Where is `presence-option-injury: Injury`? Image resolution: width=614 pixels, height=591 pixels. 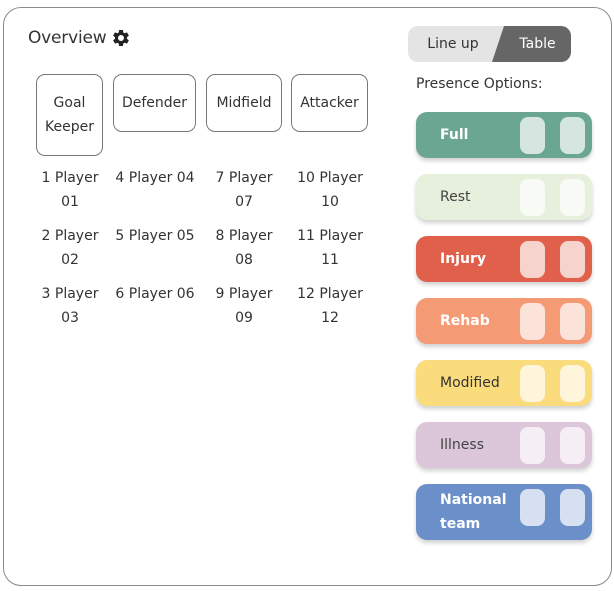 presence-option-injury: Injury is located at coordinates (504, 259).